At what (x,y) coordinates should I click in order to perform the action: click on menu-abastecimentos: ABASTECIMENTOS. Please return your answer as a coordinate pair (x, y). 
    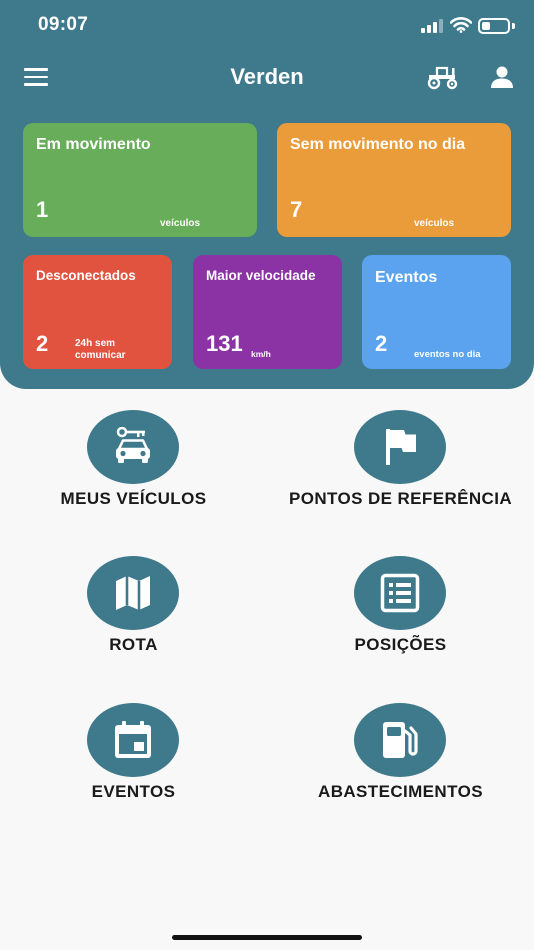
    Looking at the image, I should click on (400, 758).